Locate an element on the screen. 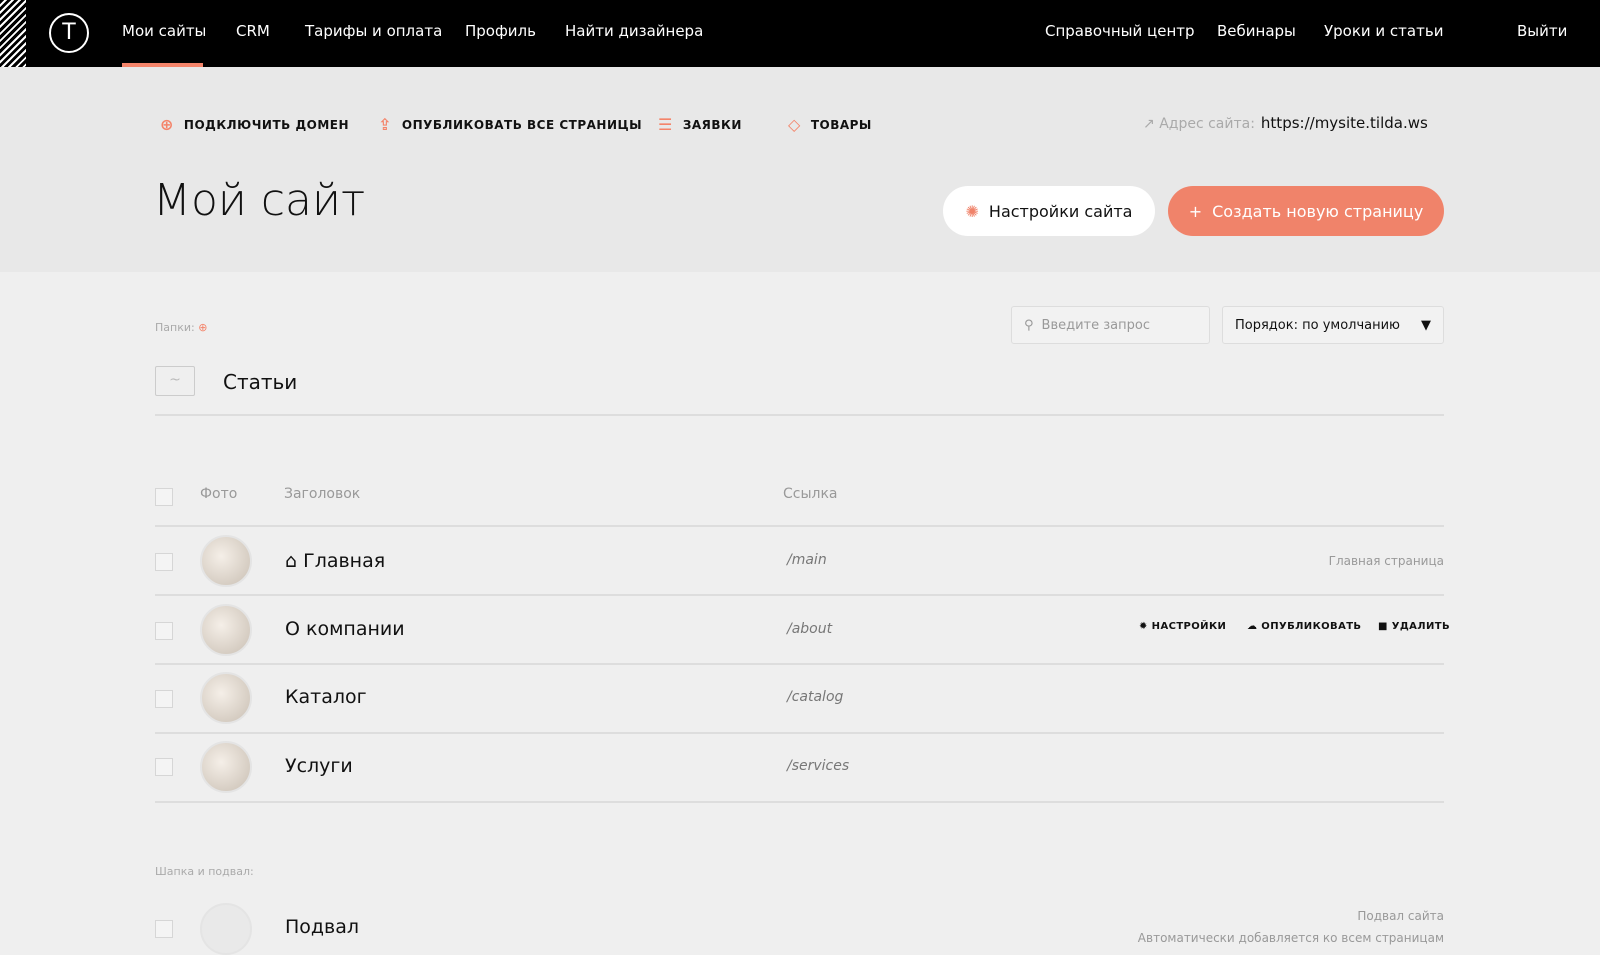 The width and height of the screenshot is (1600, 955). tag-icon: ◇ is located at coordinates (794, 124).